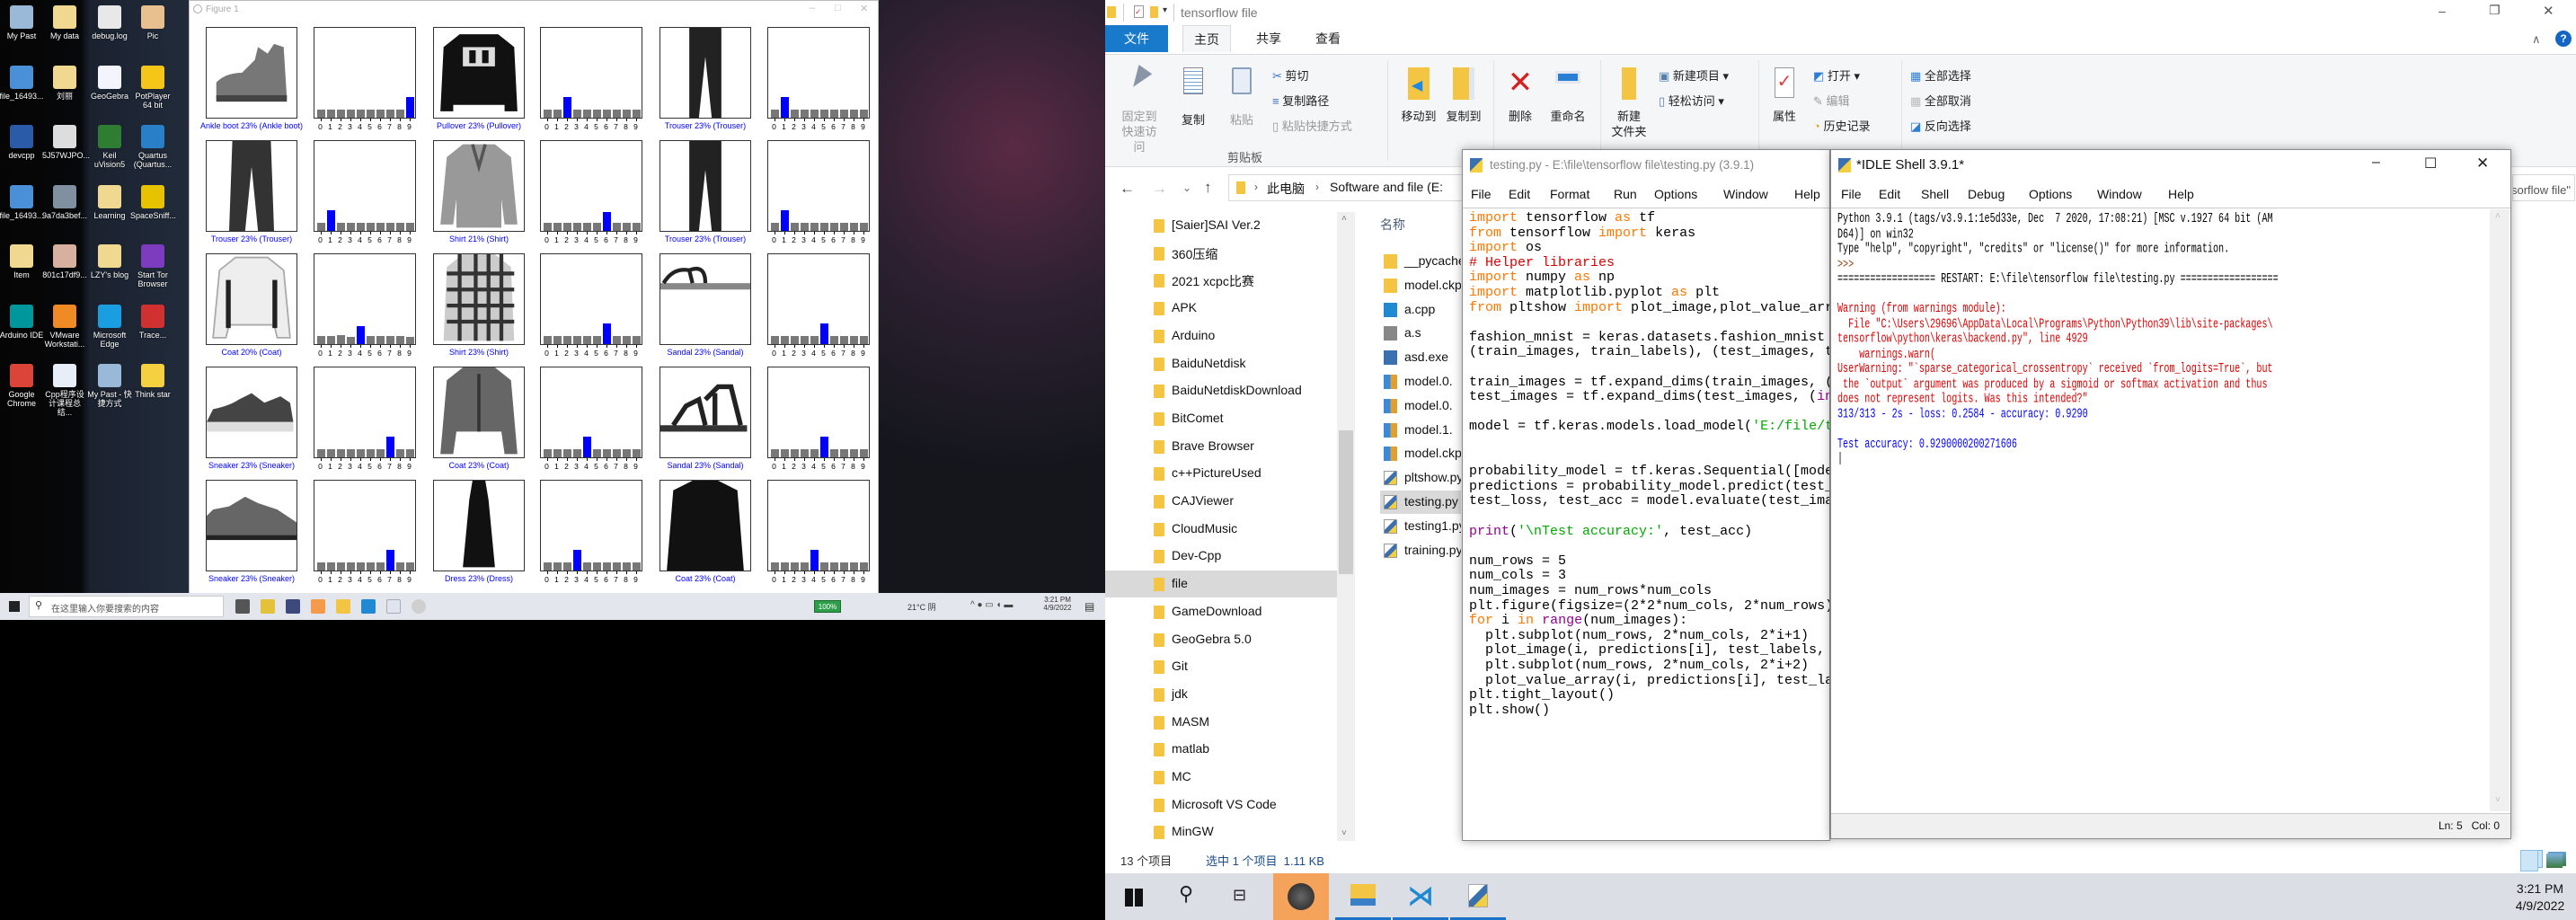 This screenshot has width=2576, height=920. Describe the element at coordinates (126, 606) in the screenshot. I see `taskbar-search-box: ⚲ 在这里输入你要搜索的内容` at that location.